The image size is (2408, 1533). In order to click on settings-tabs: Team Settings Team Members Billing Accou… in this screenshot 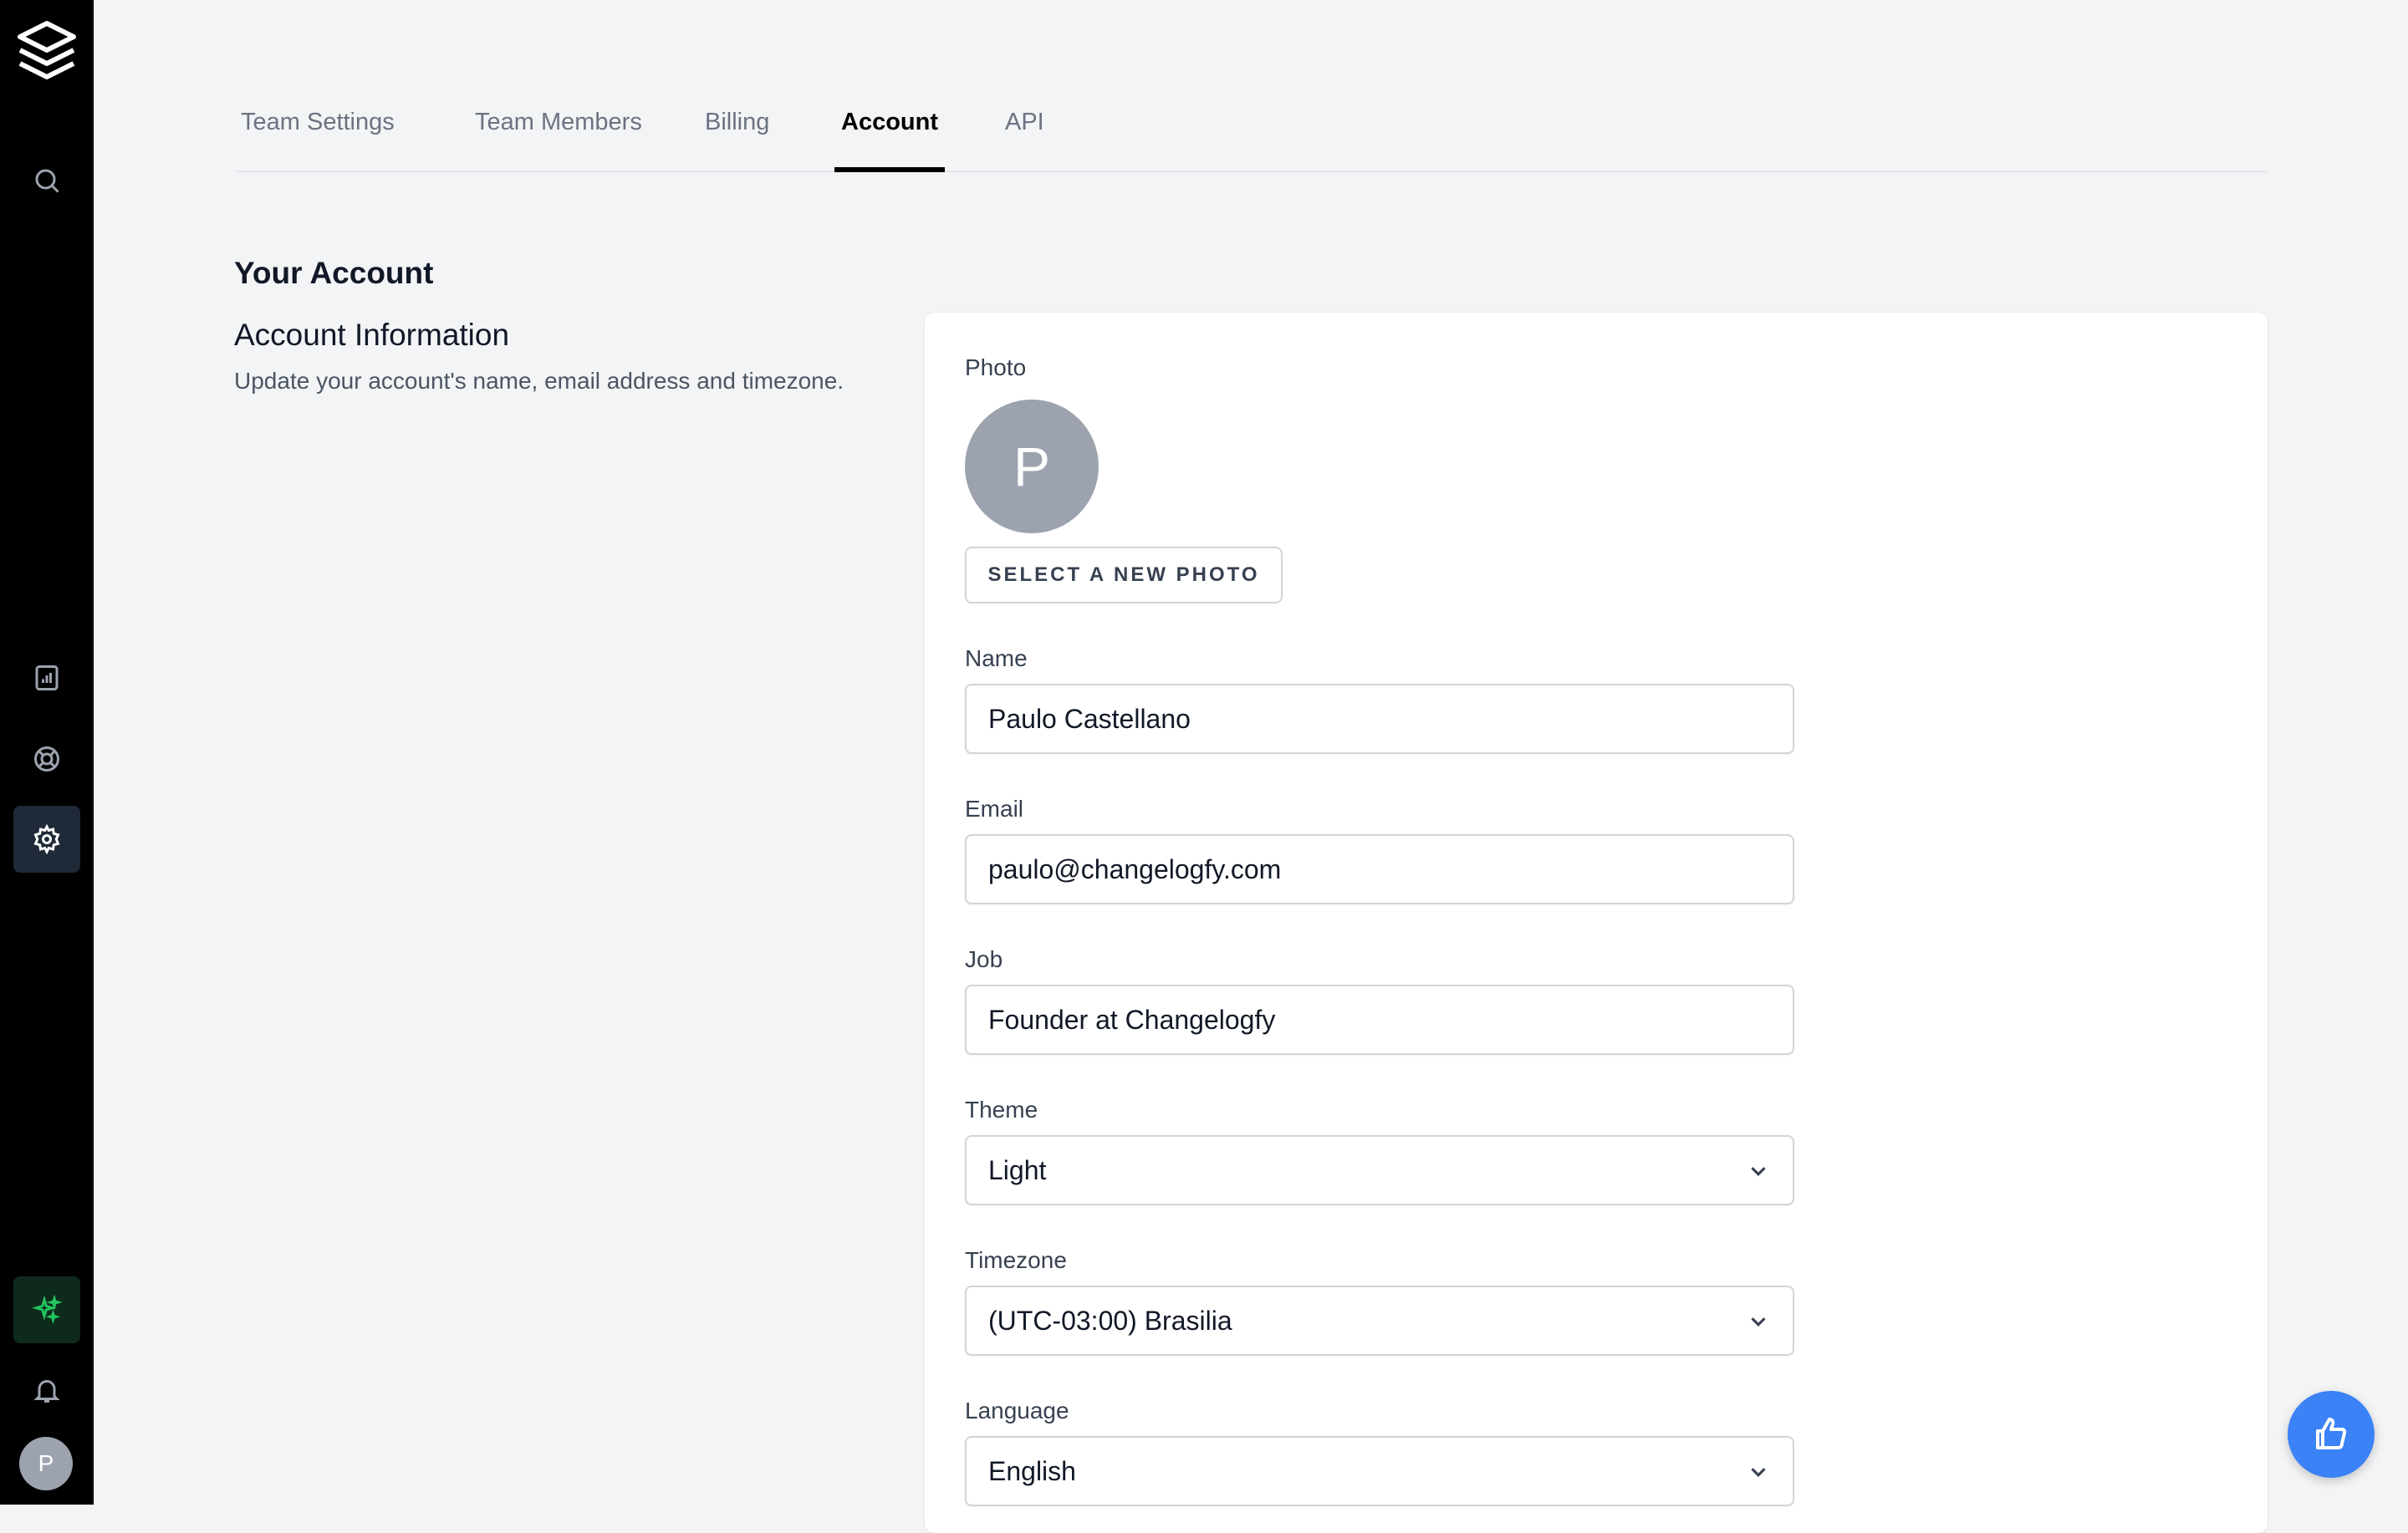, I will do `click(1251, 132)`.